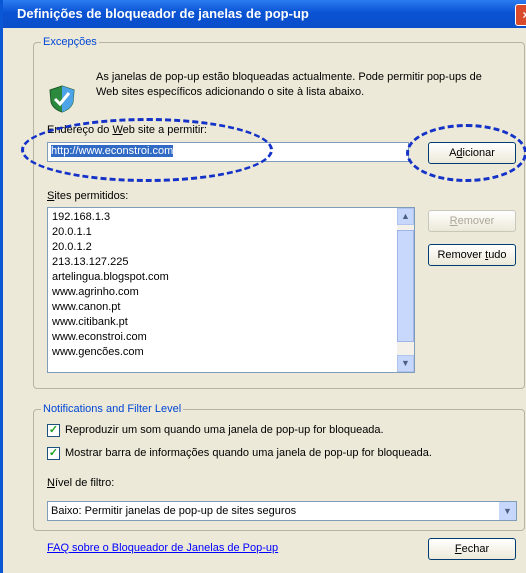  I want to click on allowed-site-item: artelingua.blogspot.com, so click(222, 277).